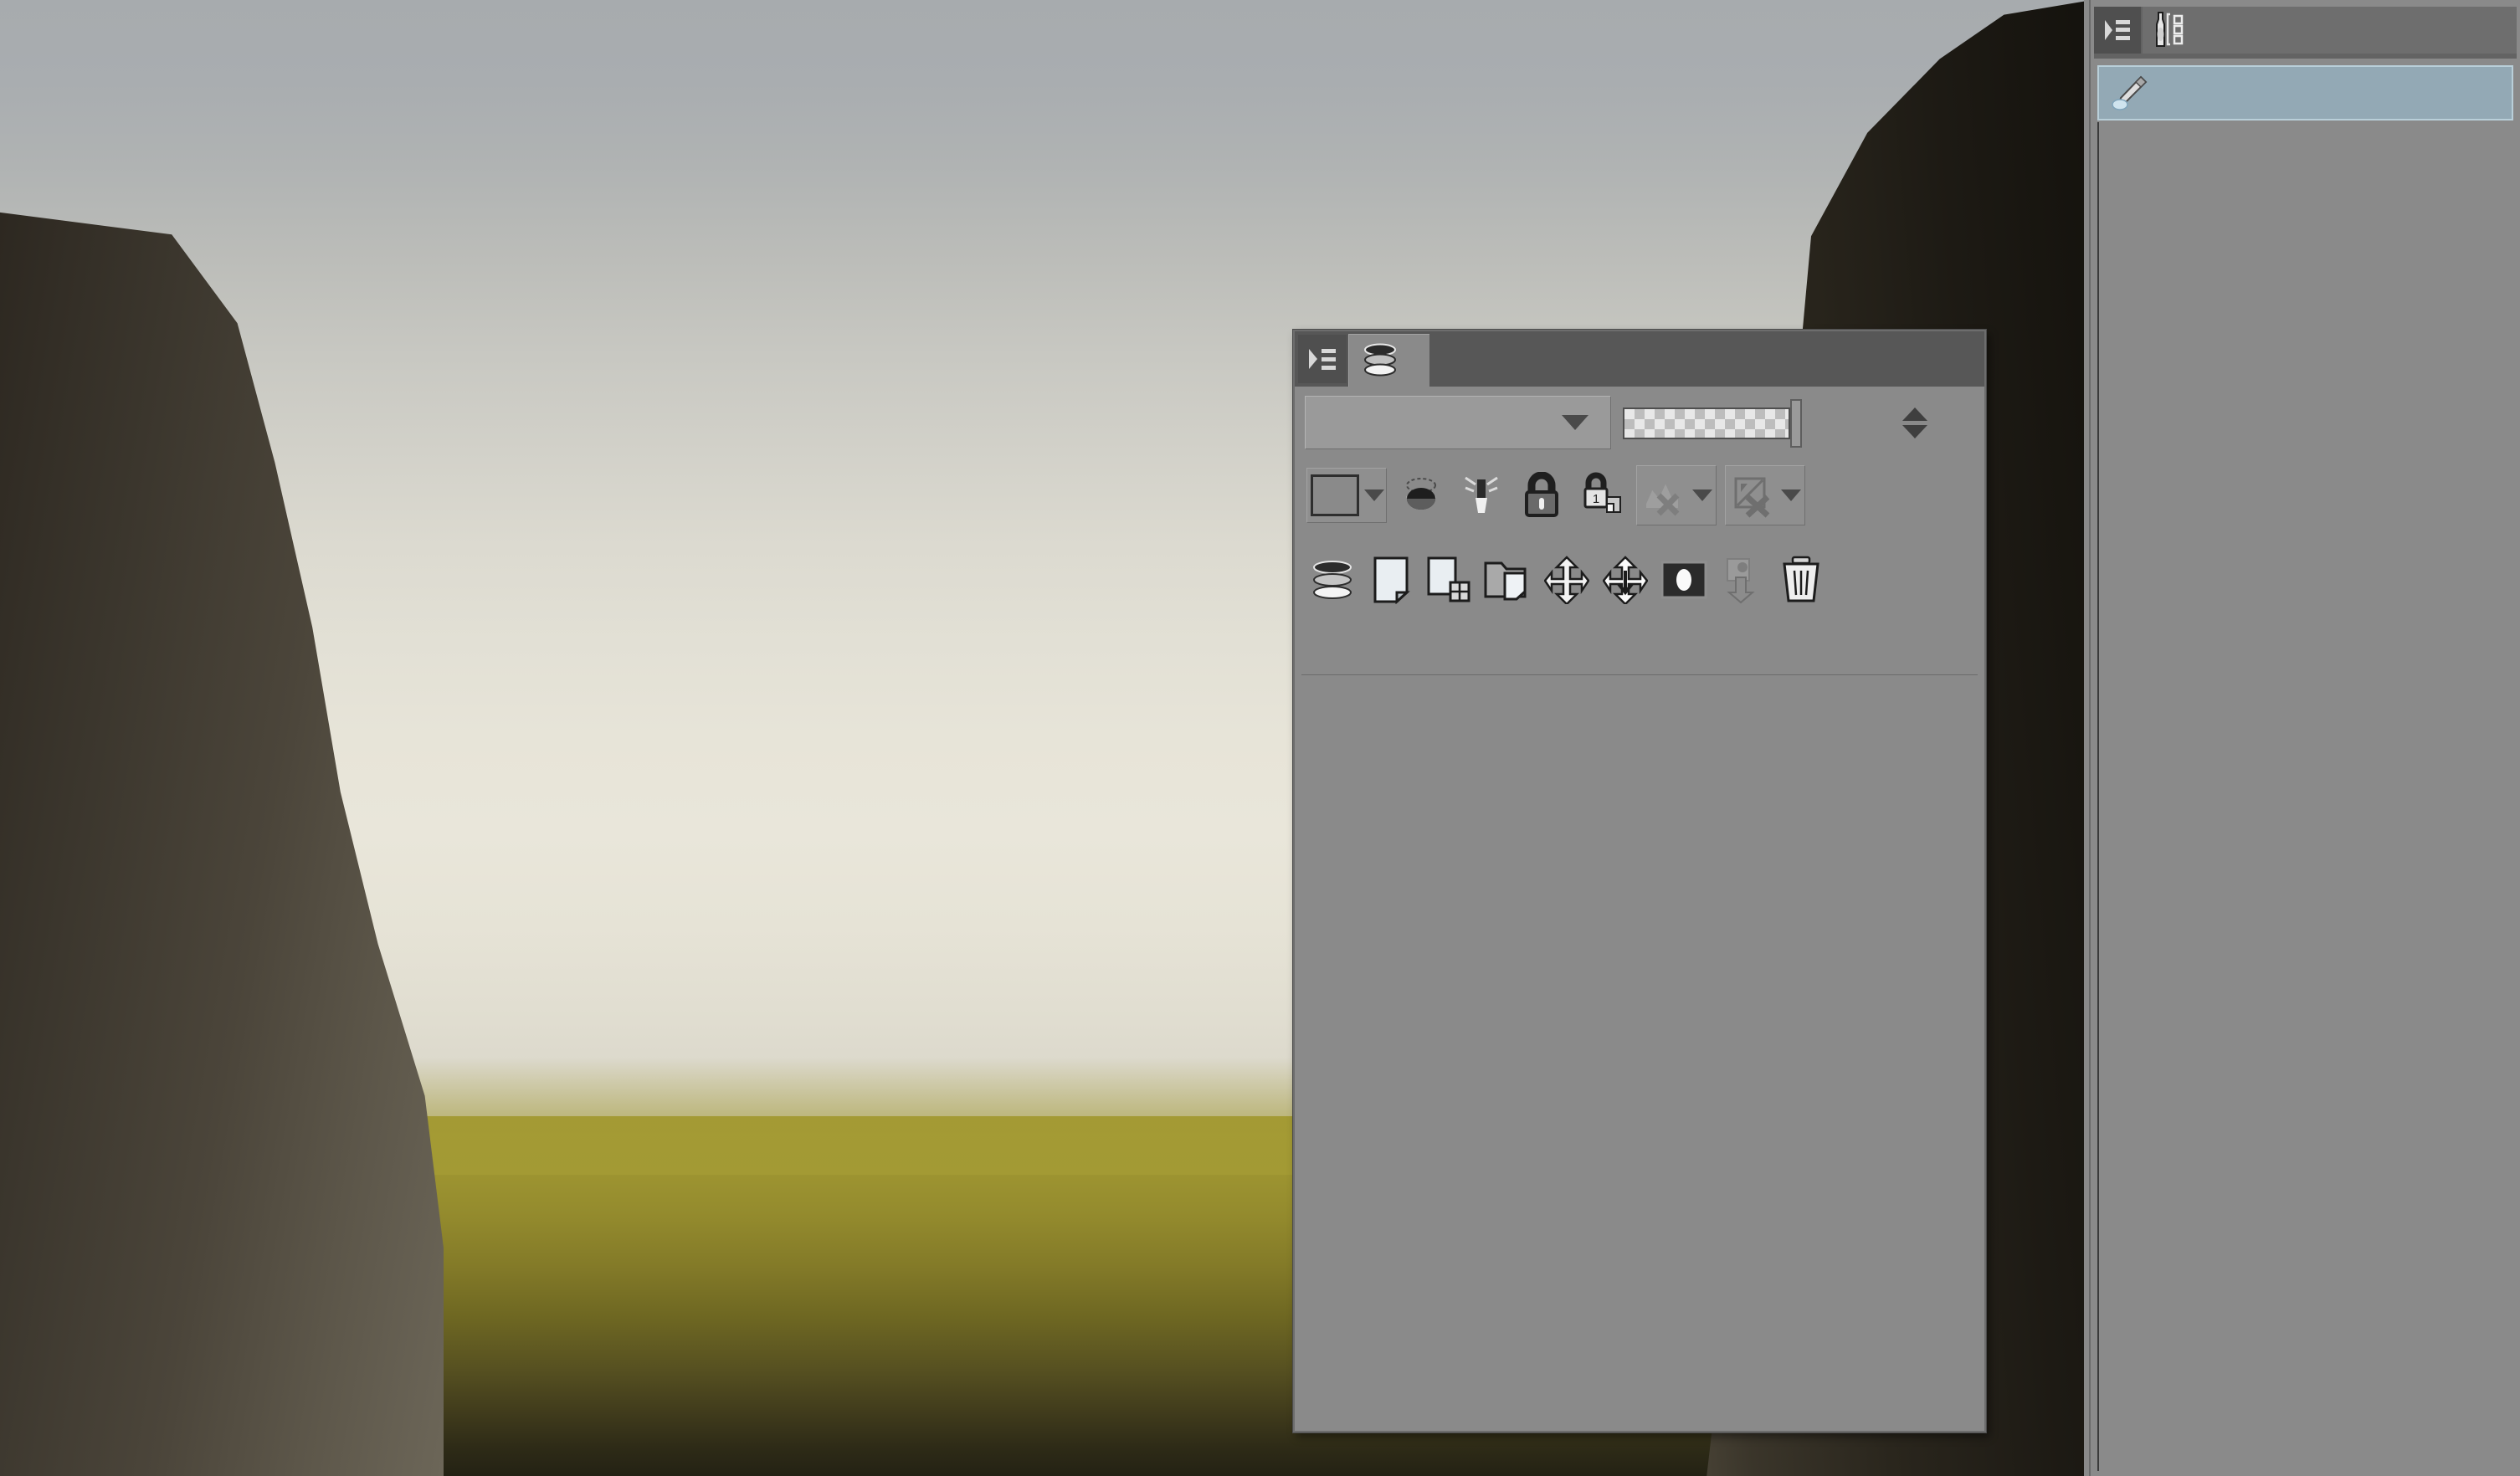 The width and height of the screenshot is (2520, 1476). What do you see at coordinates (1801, 580) in the screenshot?
I see `delete-layer-button` at bounding box center [1801, 580].